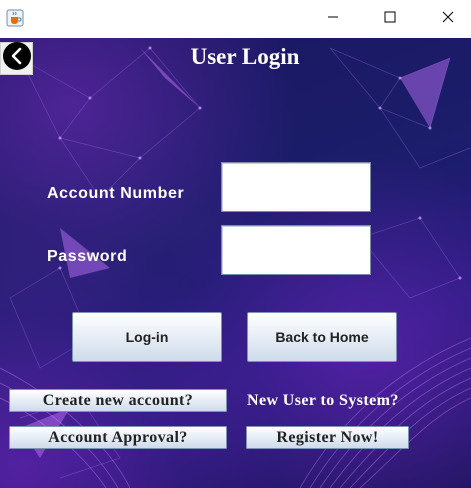 This screenshot has height=488, width=471. I want to click on create-account-button: Create new account?, so click(118, 400).